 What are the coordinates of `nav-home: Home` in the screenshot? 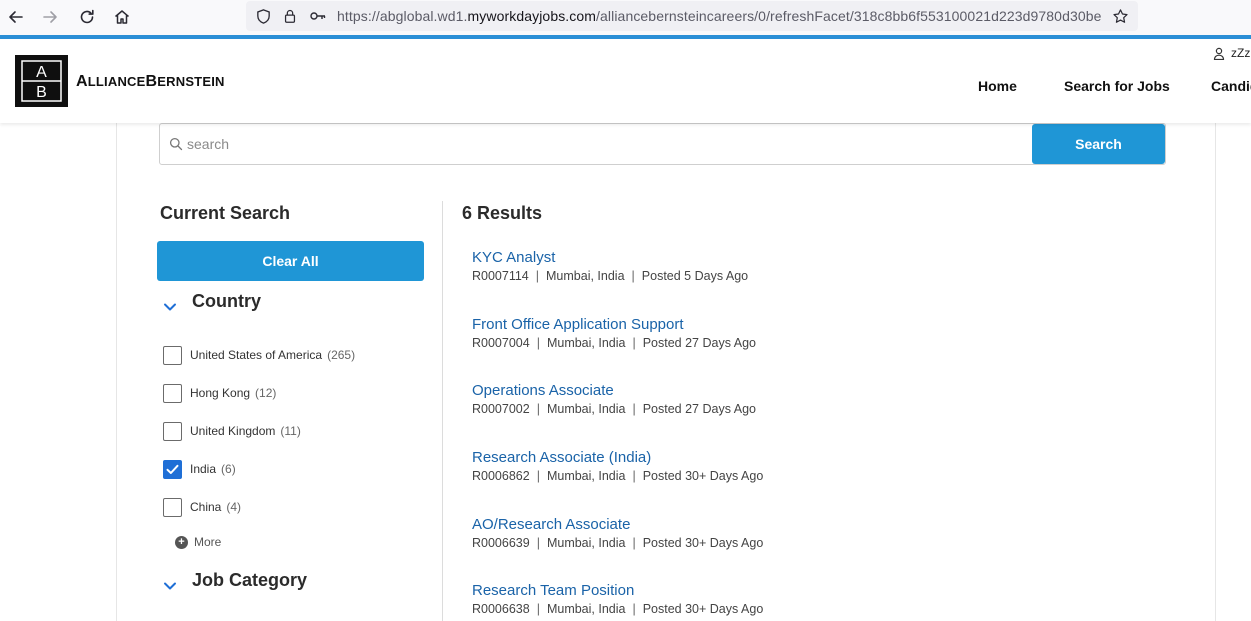 It's located at (997, 86).